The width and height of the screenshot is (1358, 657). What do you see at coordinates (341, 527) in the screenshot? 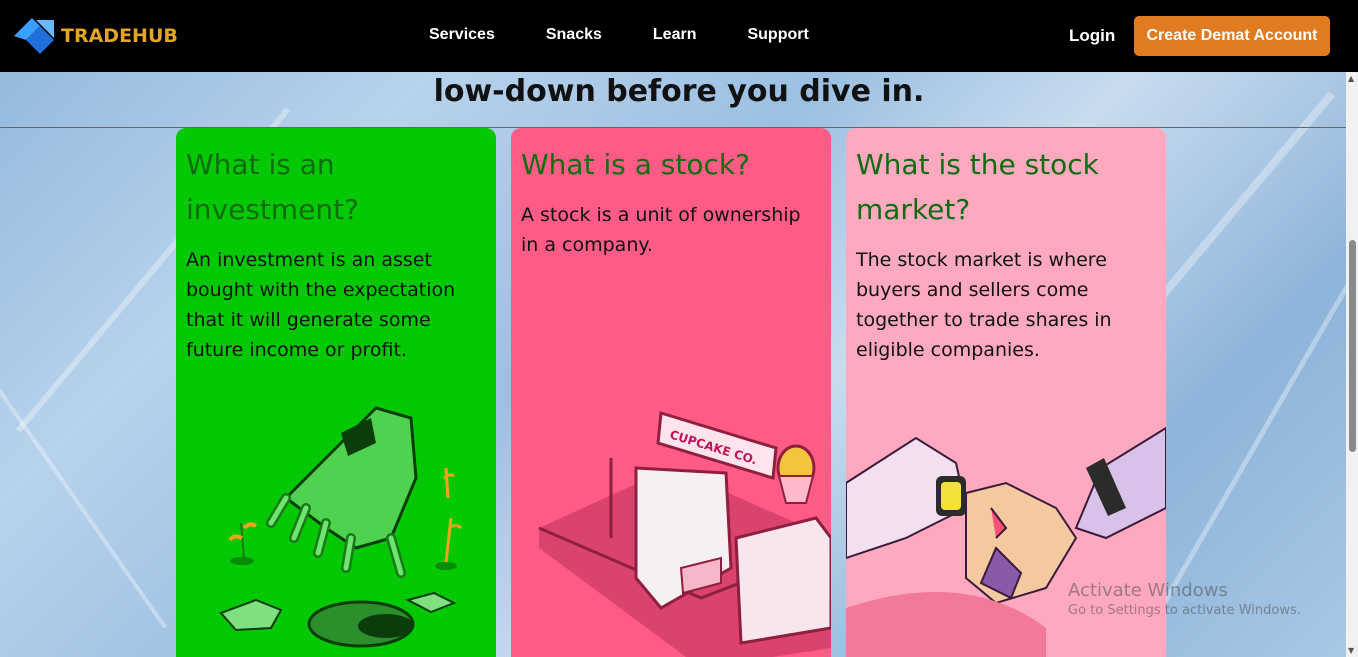
I see `robot-hand-planting-icon` at bounding box center [341, 527].